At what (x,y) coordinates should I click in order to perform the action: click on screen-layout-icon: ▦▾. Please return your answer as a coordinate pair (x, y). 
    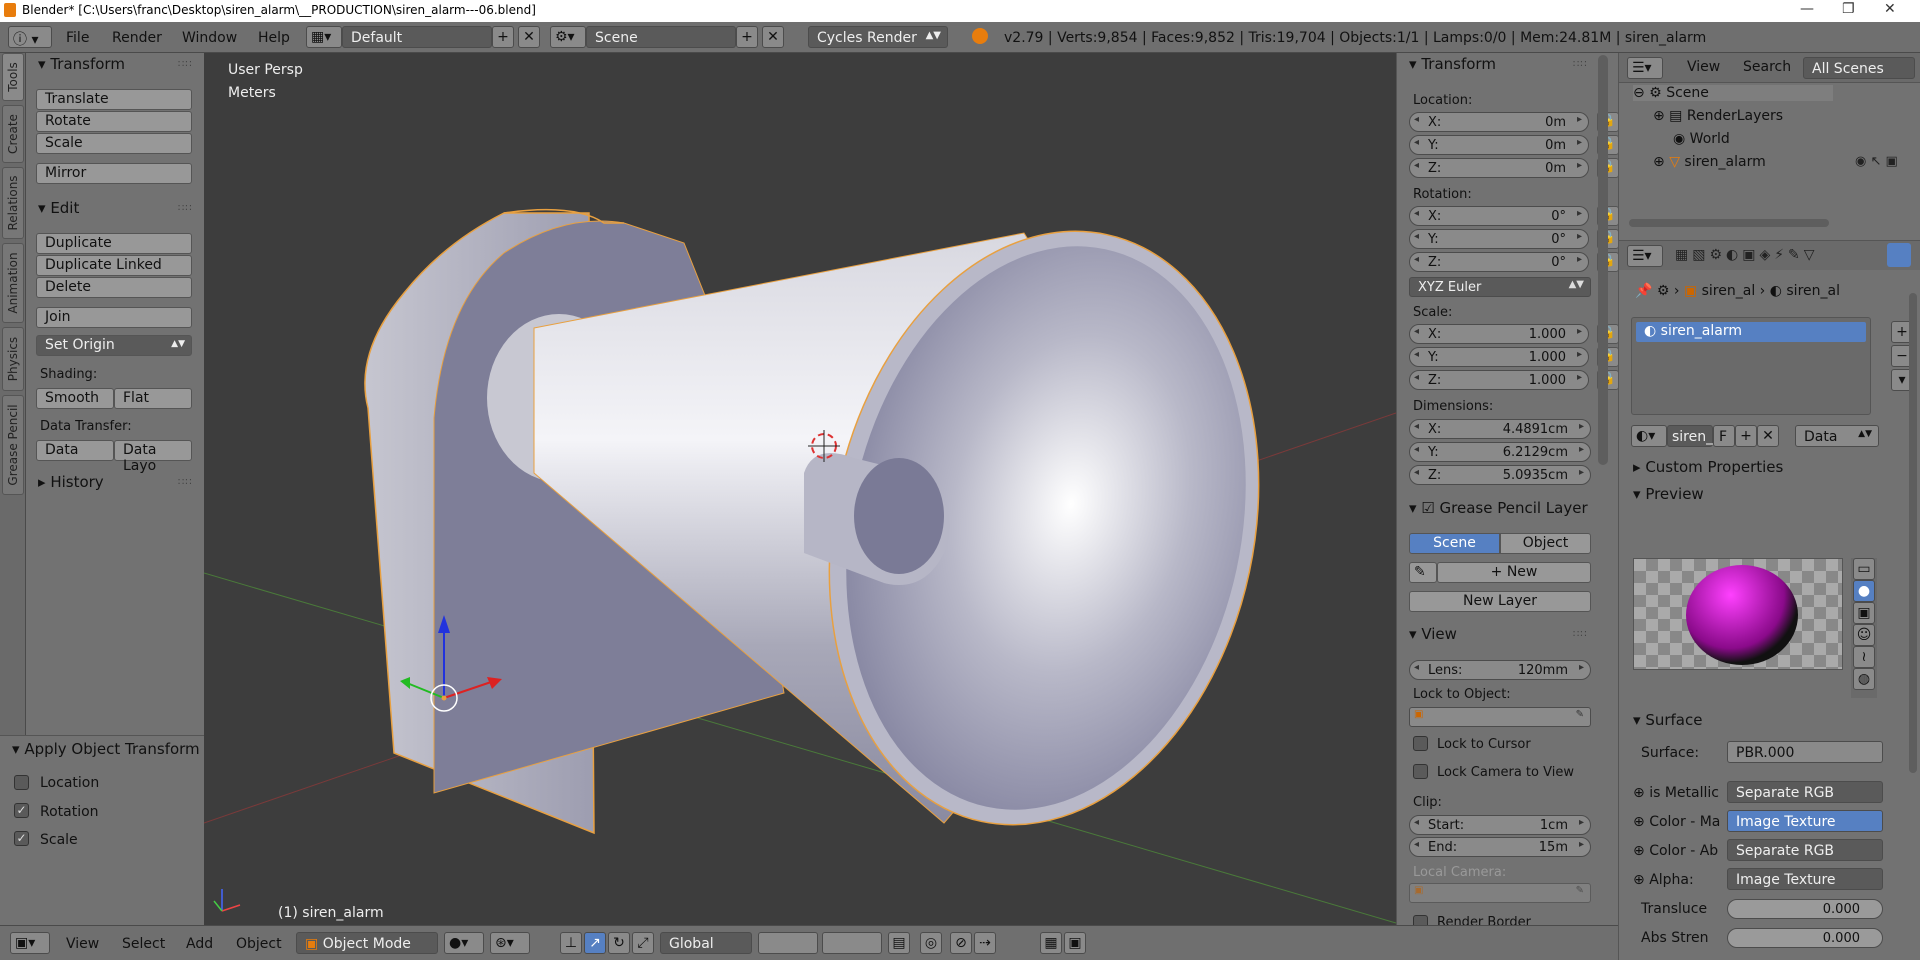
    Looking at the image, I should click on (324, 37).